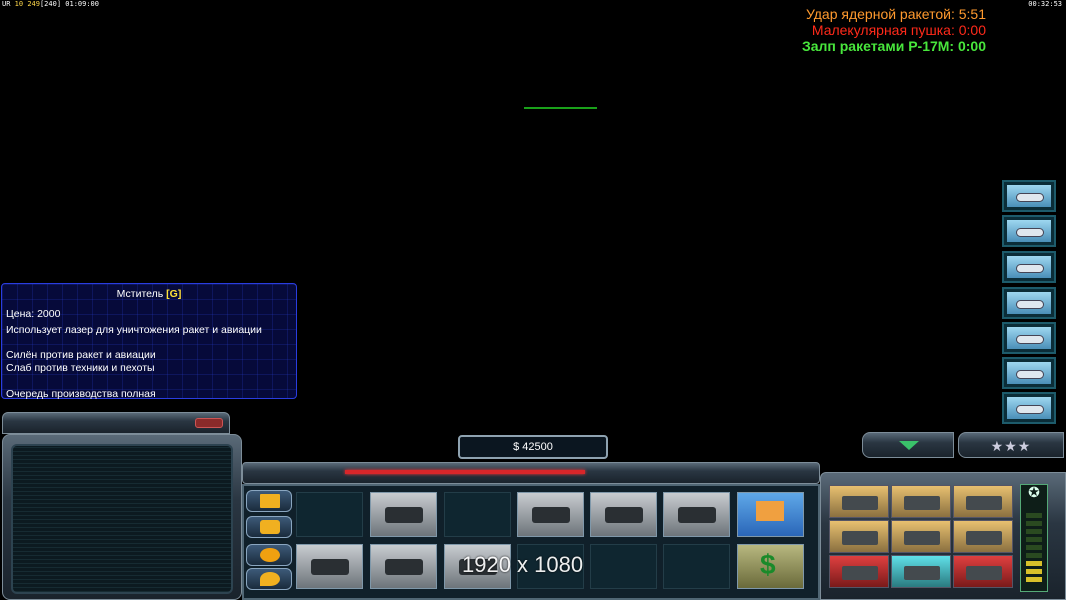  I want to click on power-bar, so click(465, 472).